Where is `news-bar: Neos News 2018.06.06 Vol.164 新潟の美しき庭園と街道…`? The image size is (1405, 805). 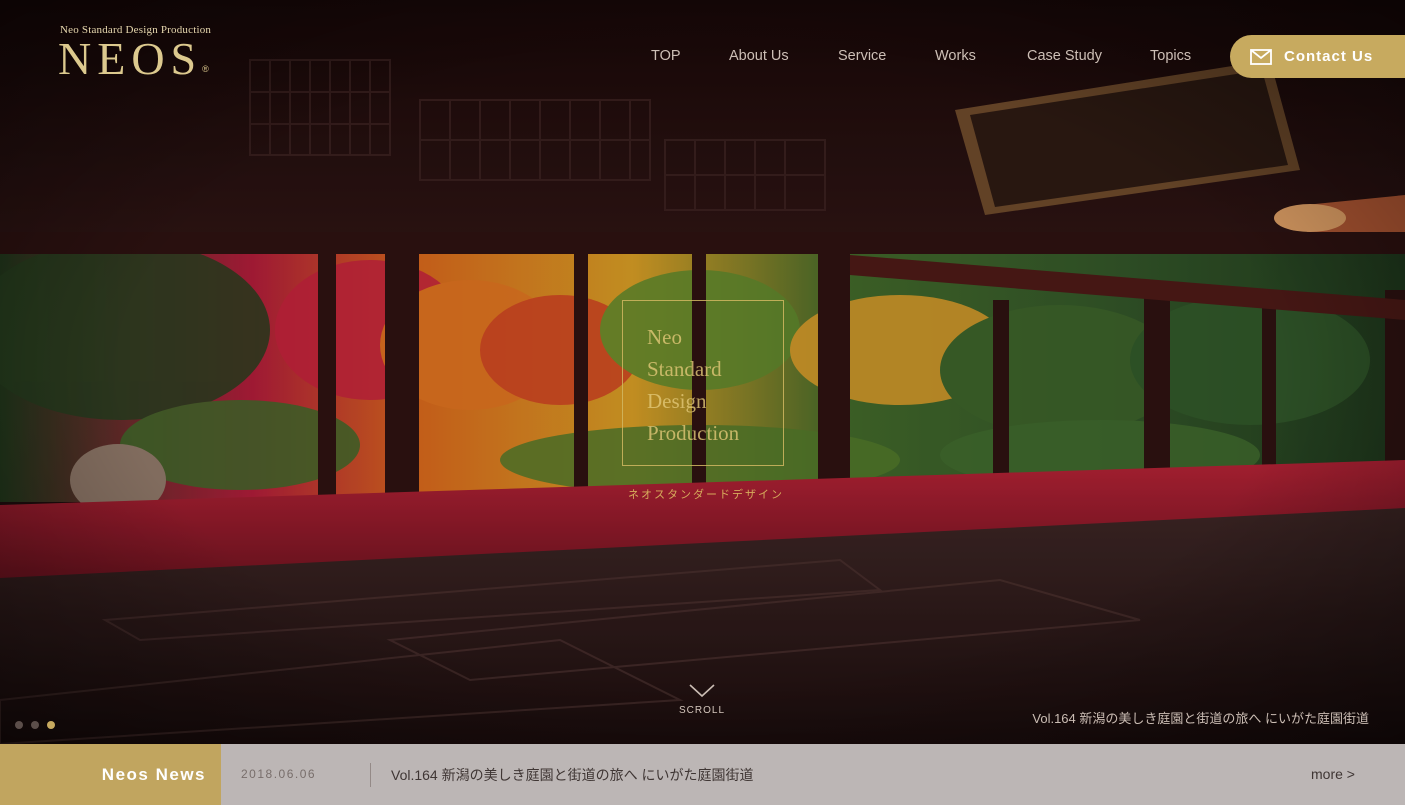
news-bar: Neos News 2018.06.06 Vol.164 新潟の美しき庭園と街道… is located at coordinates (702, 774).